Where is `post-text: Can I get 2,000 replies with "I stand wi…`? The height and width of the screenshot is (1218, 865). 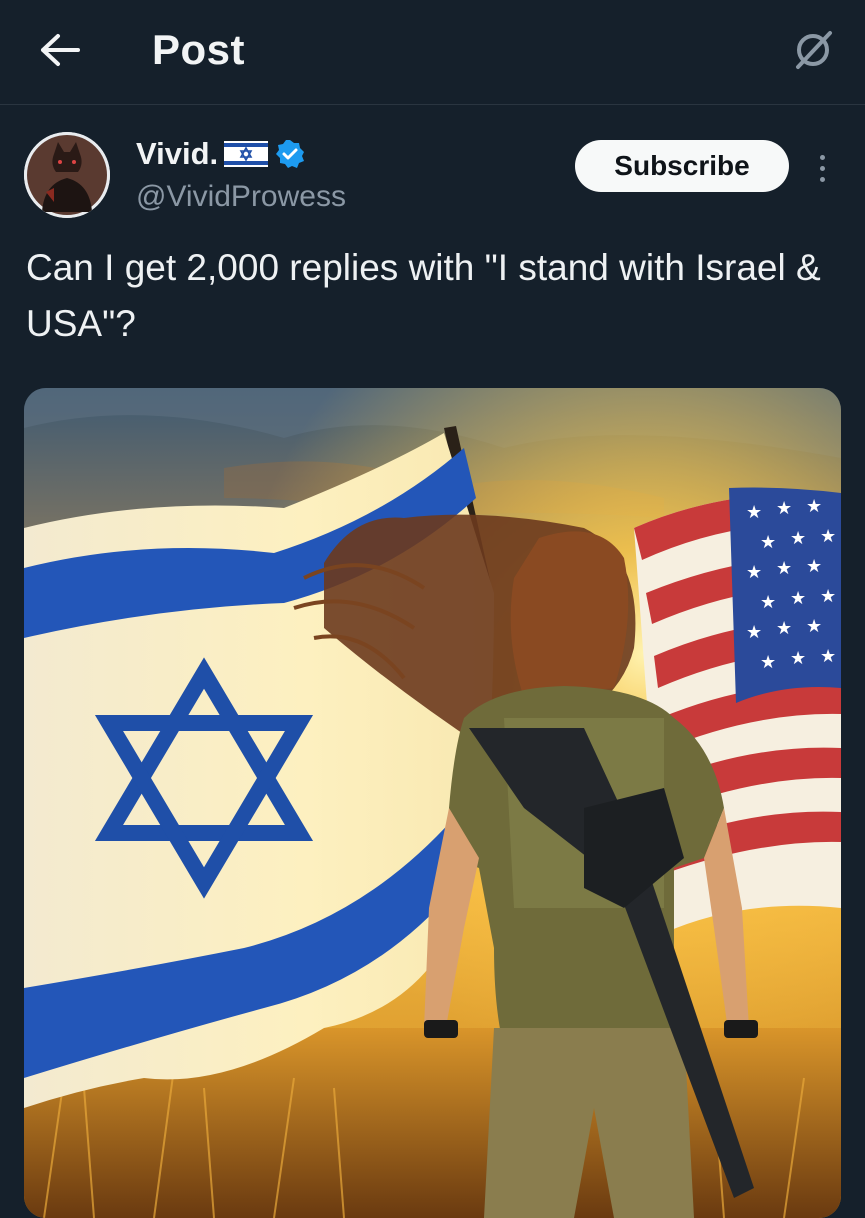 post-text: Can I get 2,000 replies with "I stand wi… is located at coordinates (423, 295).